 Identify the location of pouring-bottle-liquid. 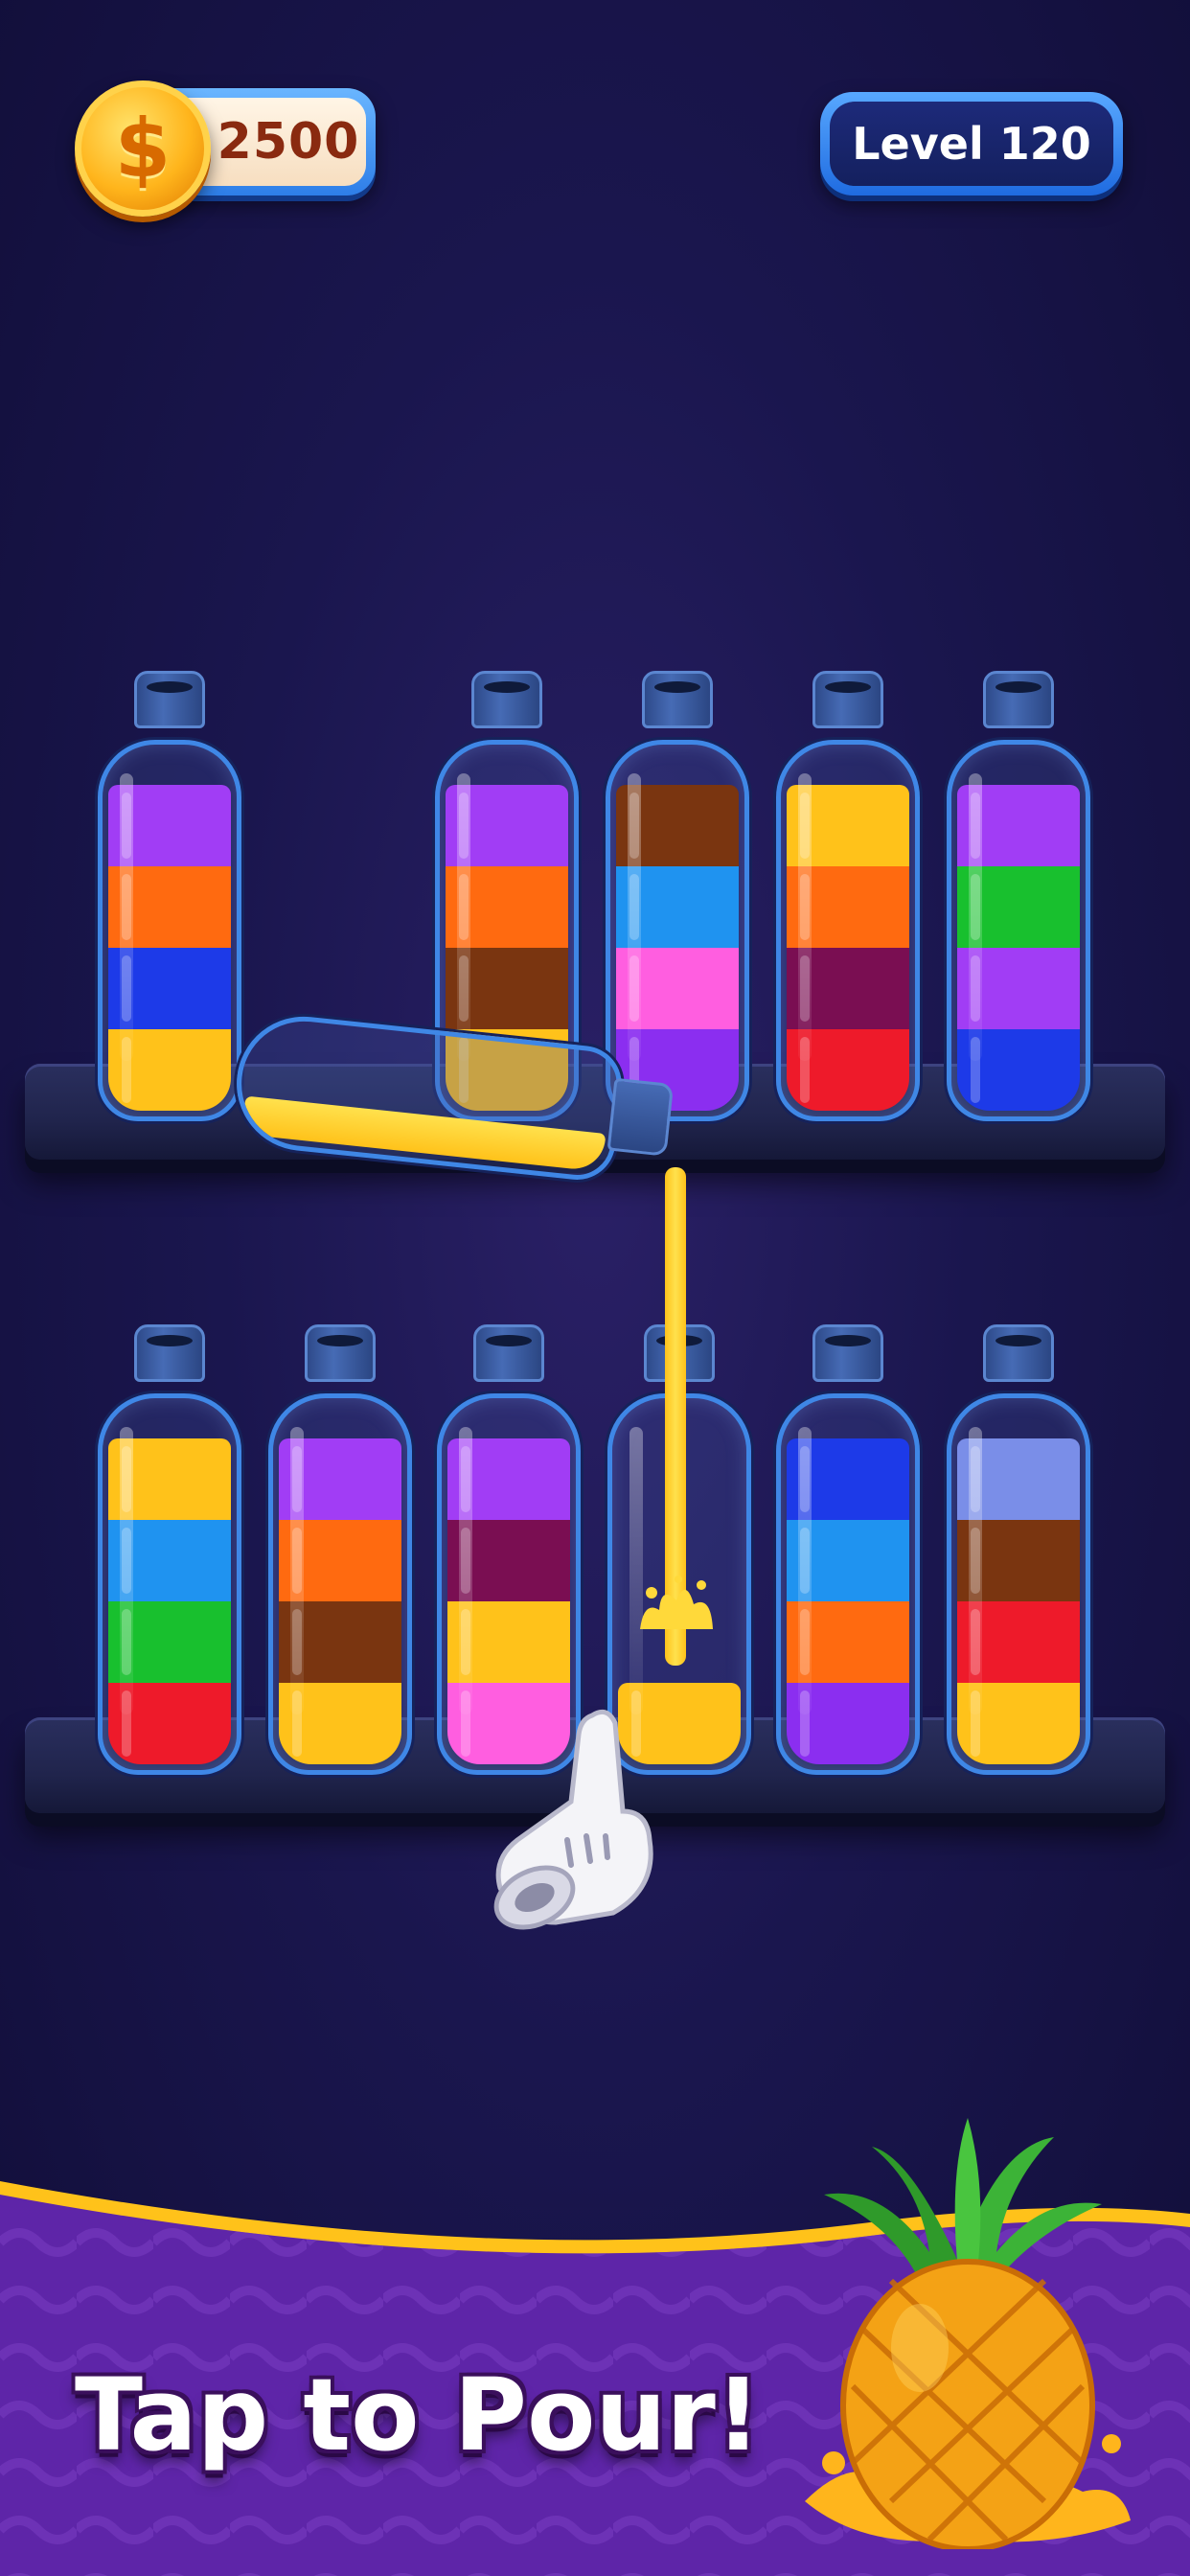
(424, 1133).